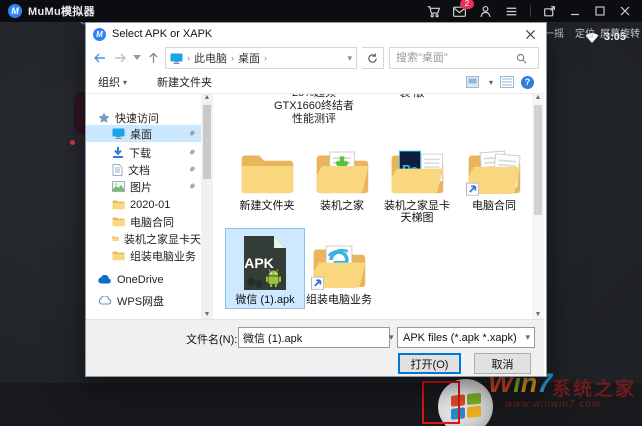 The height and width of the screenshot is (426, 642). Describe the element at coordinates (625, 11) in the screenshot. I see `close-icon` at that location.